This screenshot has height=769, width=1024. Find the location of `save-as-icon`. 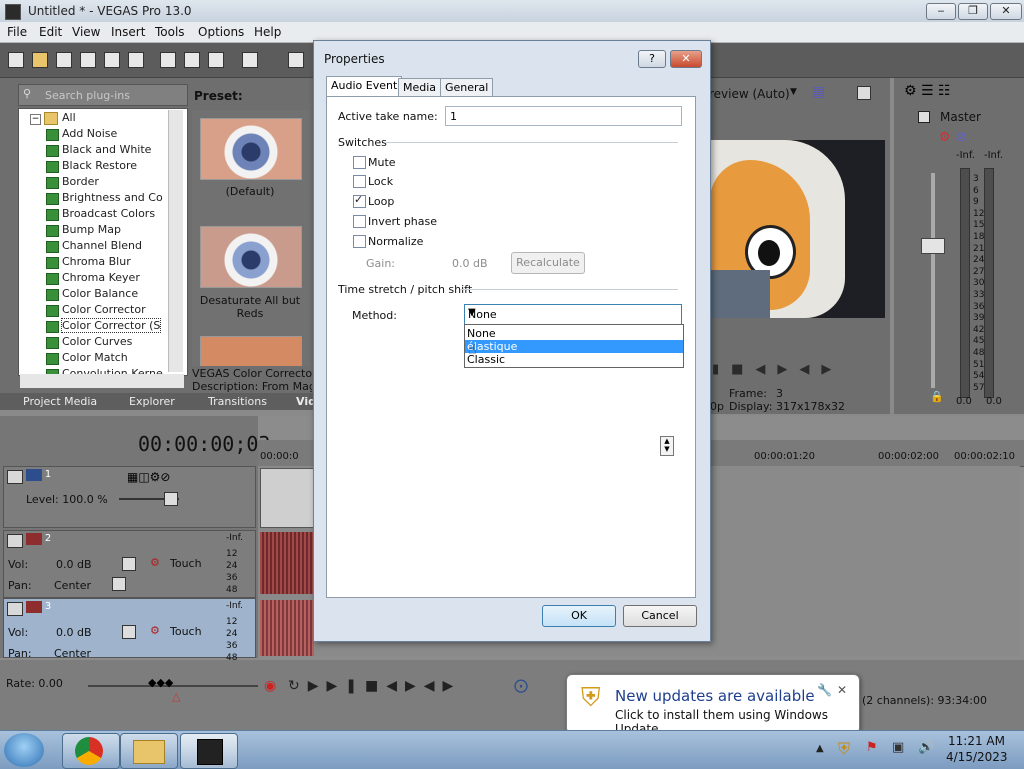

save-as-icon is located at coordinates (88, 60).